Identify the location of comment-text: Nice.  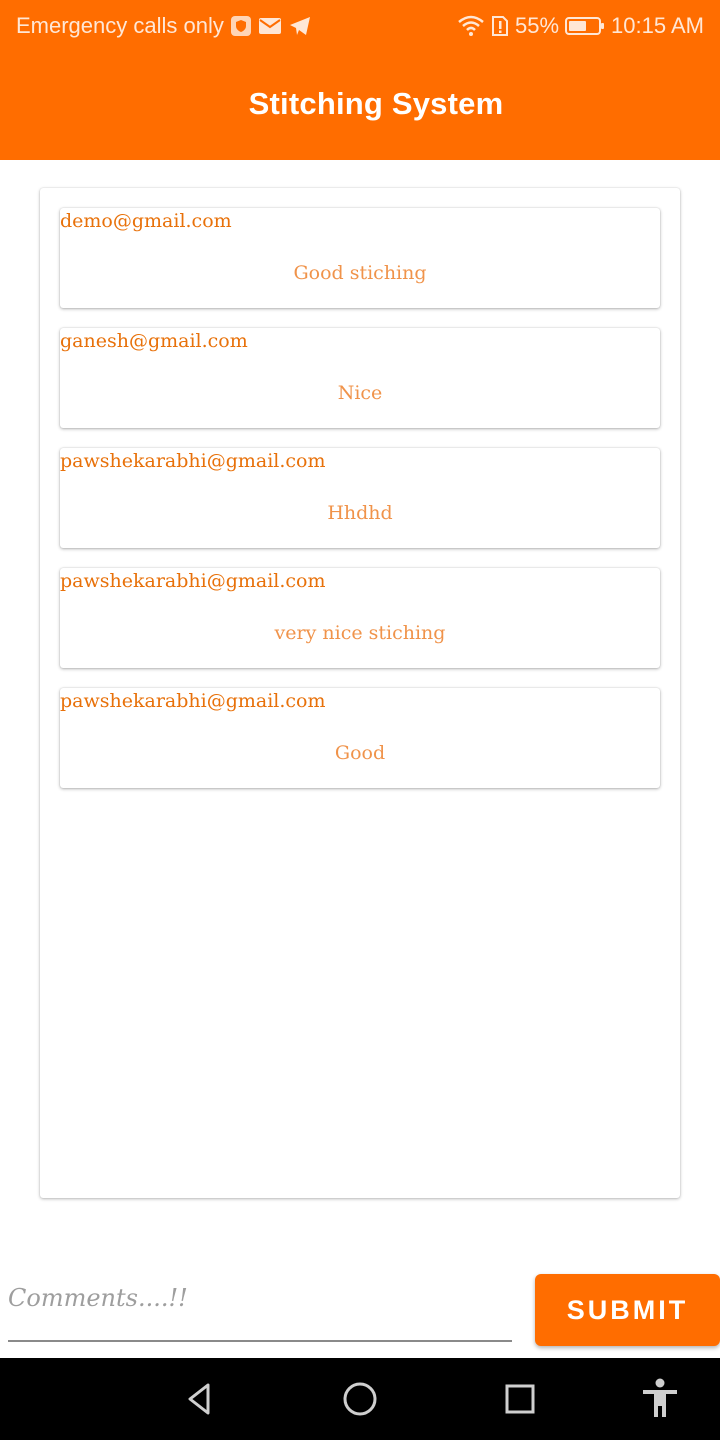
(360, 393).